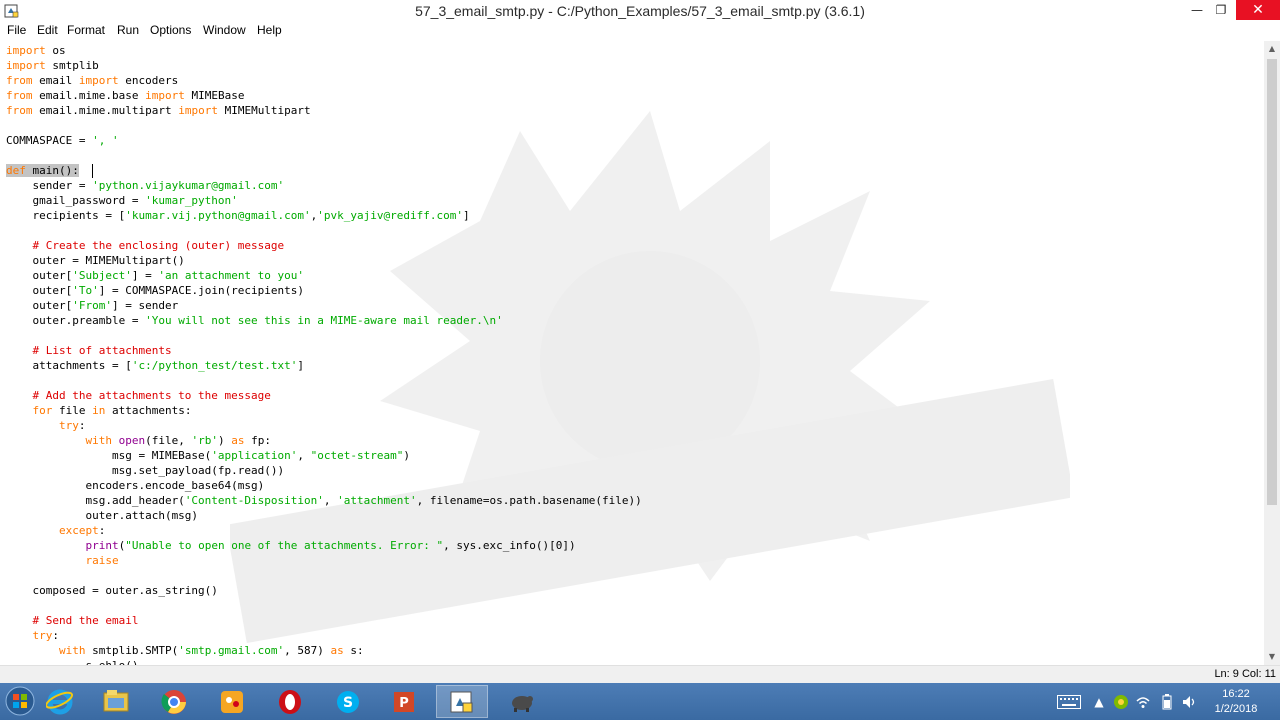 The width and height of the screenshot is (1280, 724). I want to click on show-hidden-icons-icon: ▲, so click(1099, 702).